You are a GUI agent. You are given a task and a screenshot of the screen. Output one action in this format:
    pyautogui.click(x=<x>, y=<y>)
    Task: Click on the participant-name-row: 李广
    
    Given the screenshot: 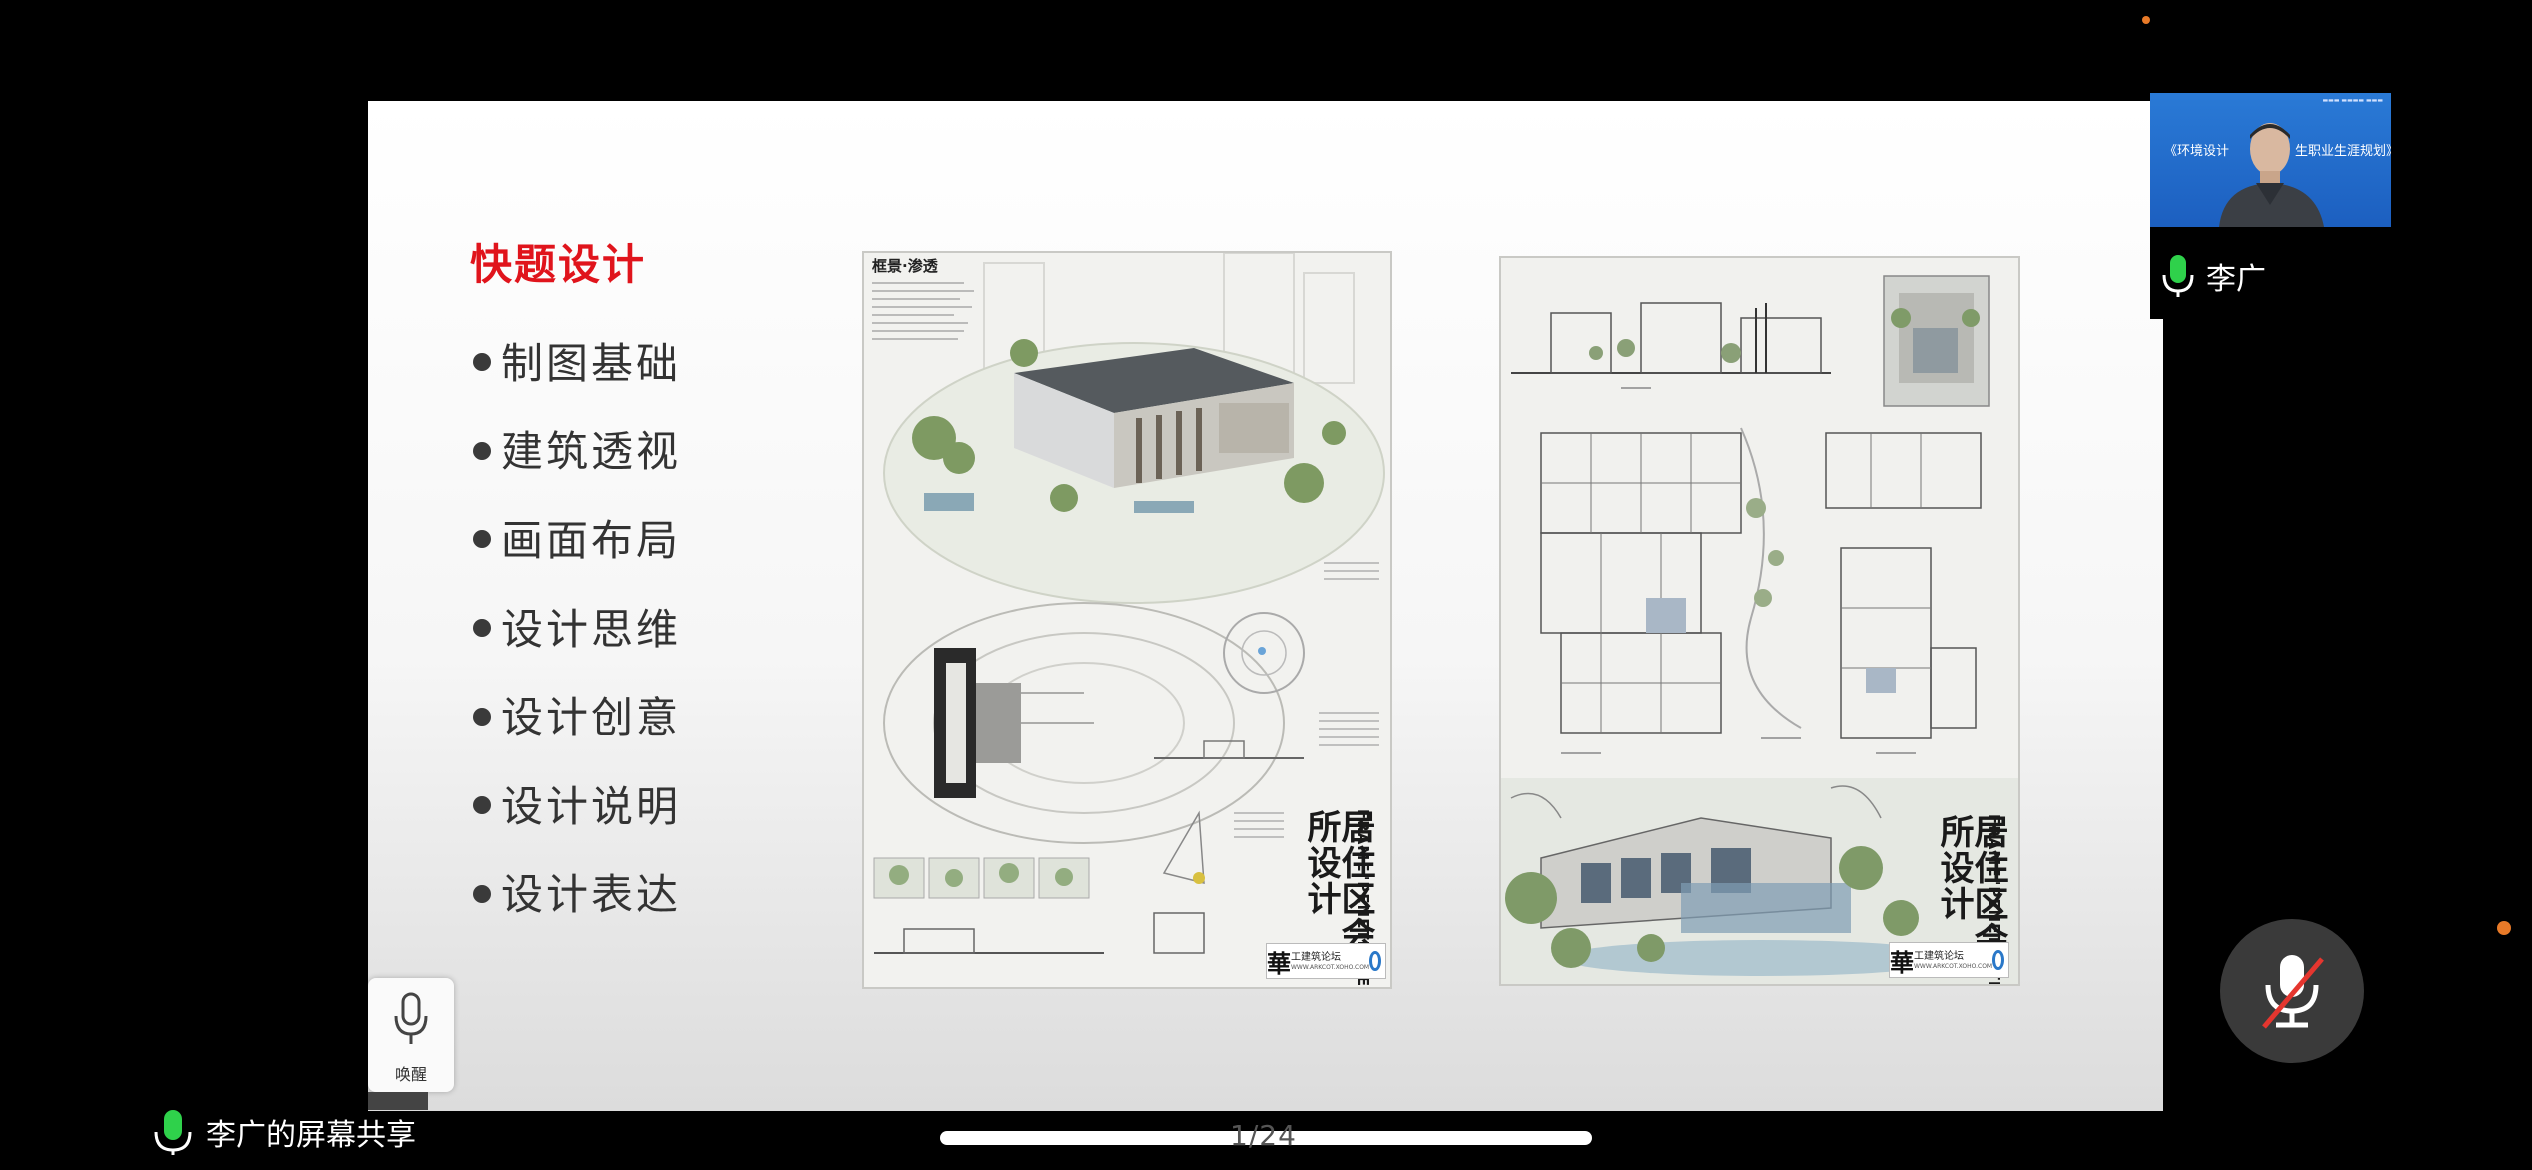 What is the action you would take?
    pyautogui.click(x=2213, y=276)
    